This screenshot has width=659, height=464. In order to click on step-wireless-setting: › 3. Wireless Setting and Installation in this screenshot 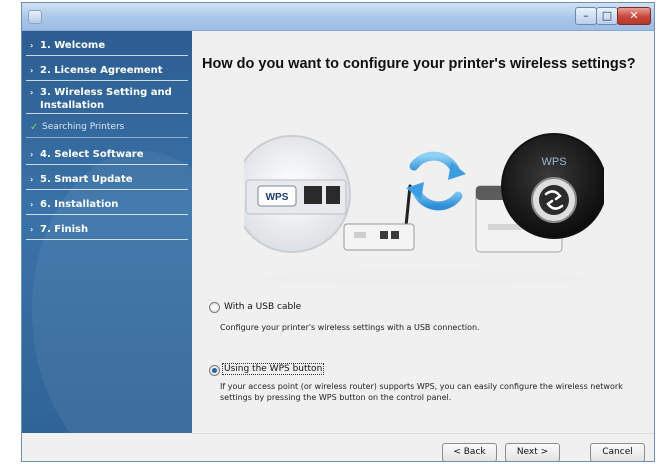, I will do `click(107, 100)`.